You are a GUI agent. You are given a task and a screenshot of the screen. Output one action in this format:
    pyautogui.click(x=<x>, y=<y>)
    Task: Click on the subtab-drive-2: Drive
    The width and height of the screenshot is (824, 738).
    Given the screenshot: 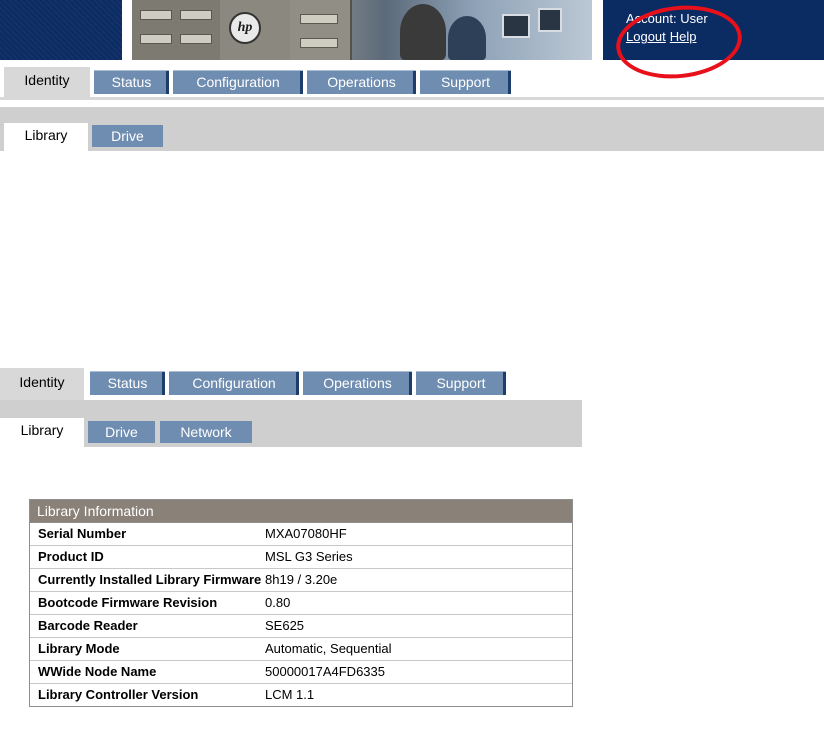 What is the action you would take?
    pyautogui.click(x=121, y=432)
    